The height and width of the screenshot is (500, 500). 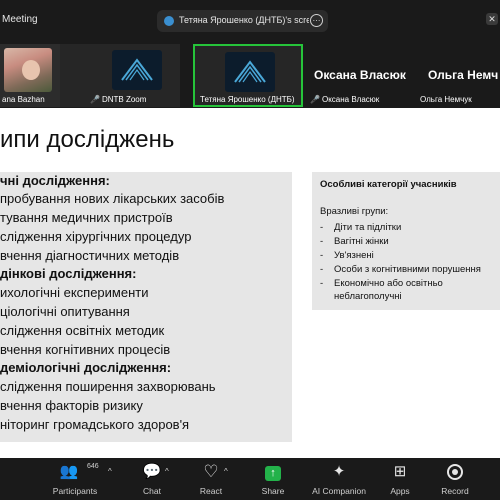 What do you see at coordinates (388, 184) in the screenshot?
I see `box-heading: Особливі категорії учасників` at bounding box center [388, 184].